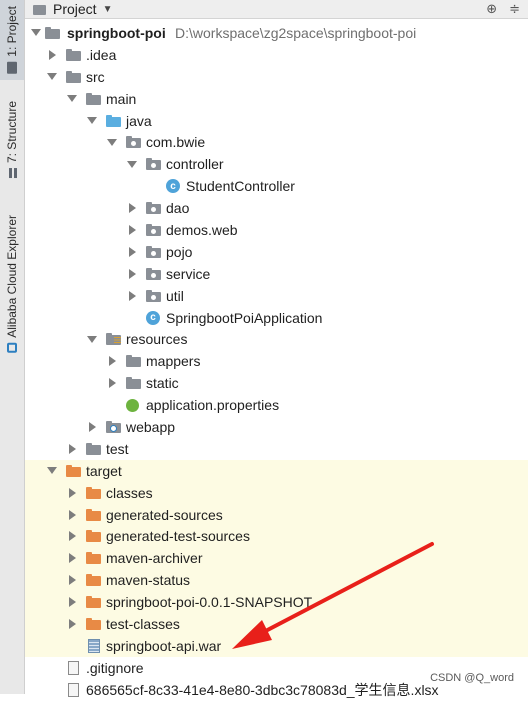  Describe the element at coordinates (472, 678) in the screenshot. I see `watermark: CSDN @Q_word` at that location.